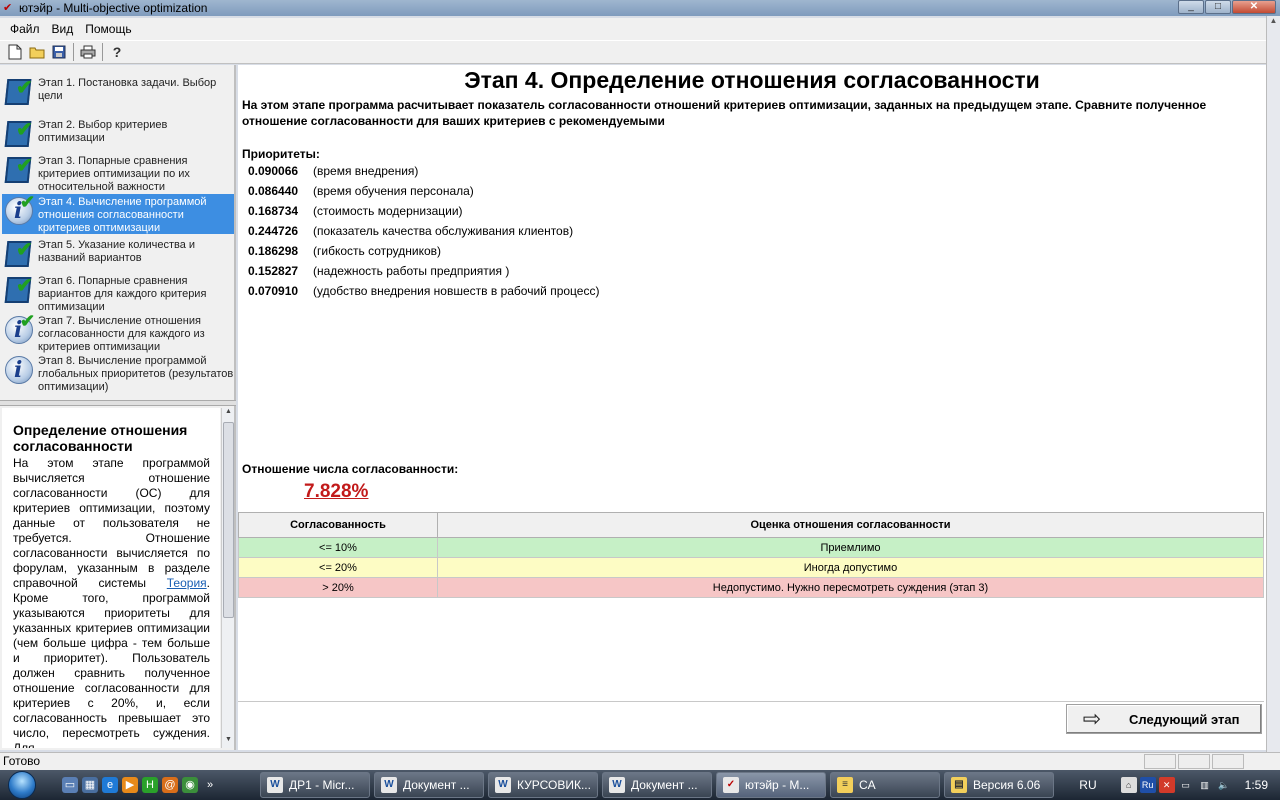  What do you see at coordinates (1273, 384) in the screenshot?
I see `window-scrollbar: ▲` at bounding box center [1273, 384].